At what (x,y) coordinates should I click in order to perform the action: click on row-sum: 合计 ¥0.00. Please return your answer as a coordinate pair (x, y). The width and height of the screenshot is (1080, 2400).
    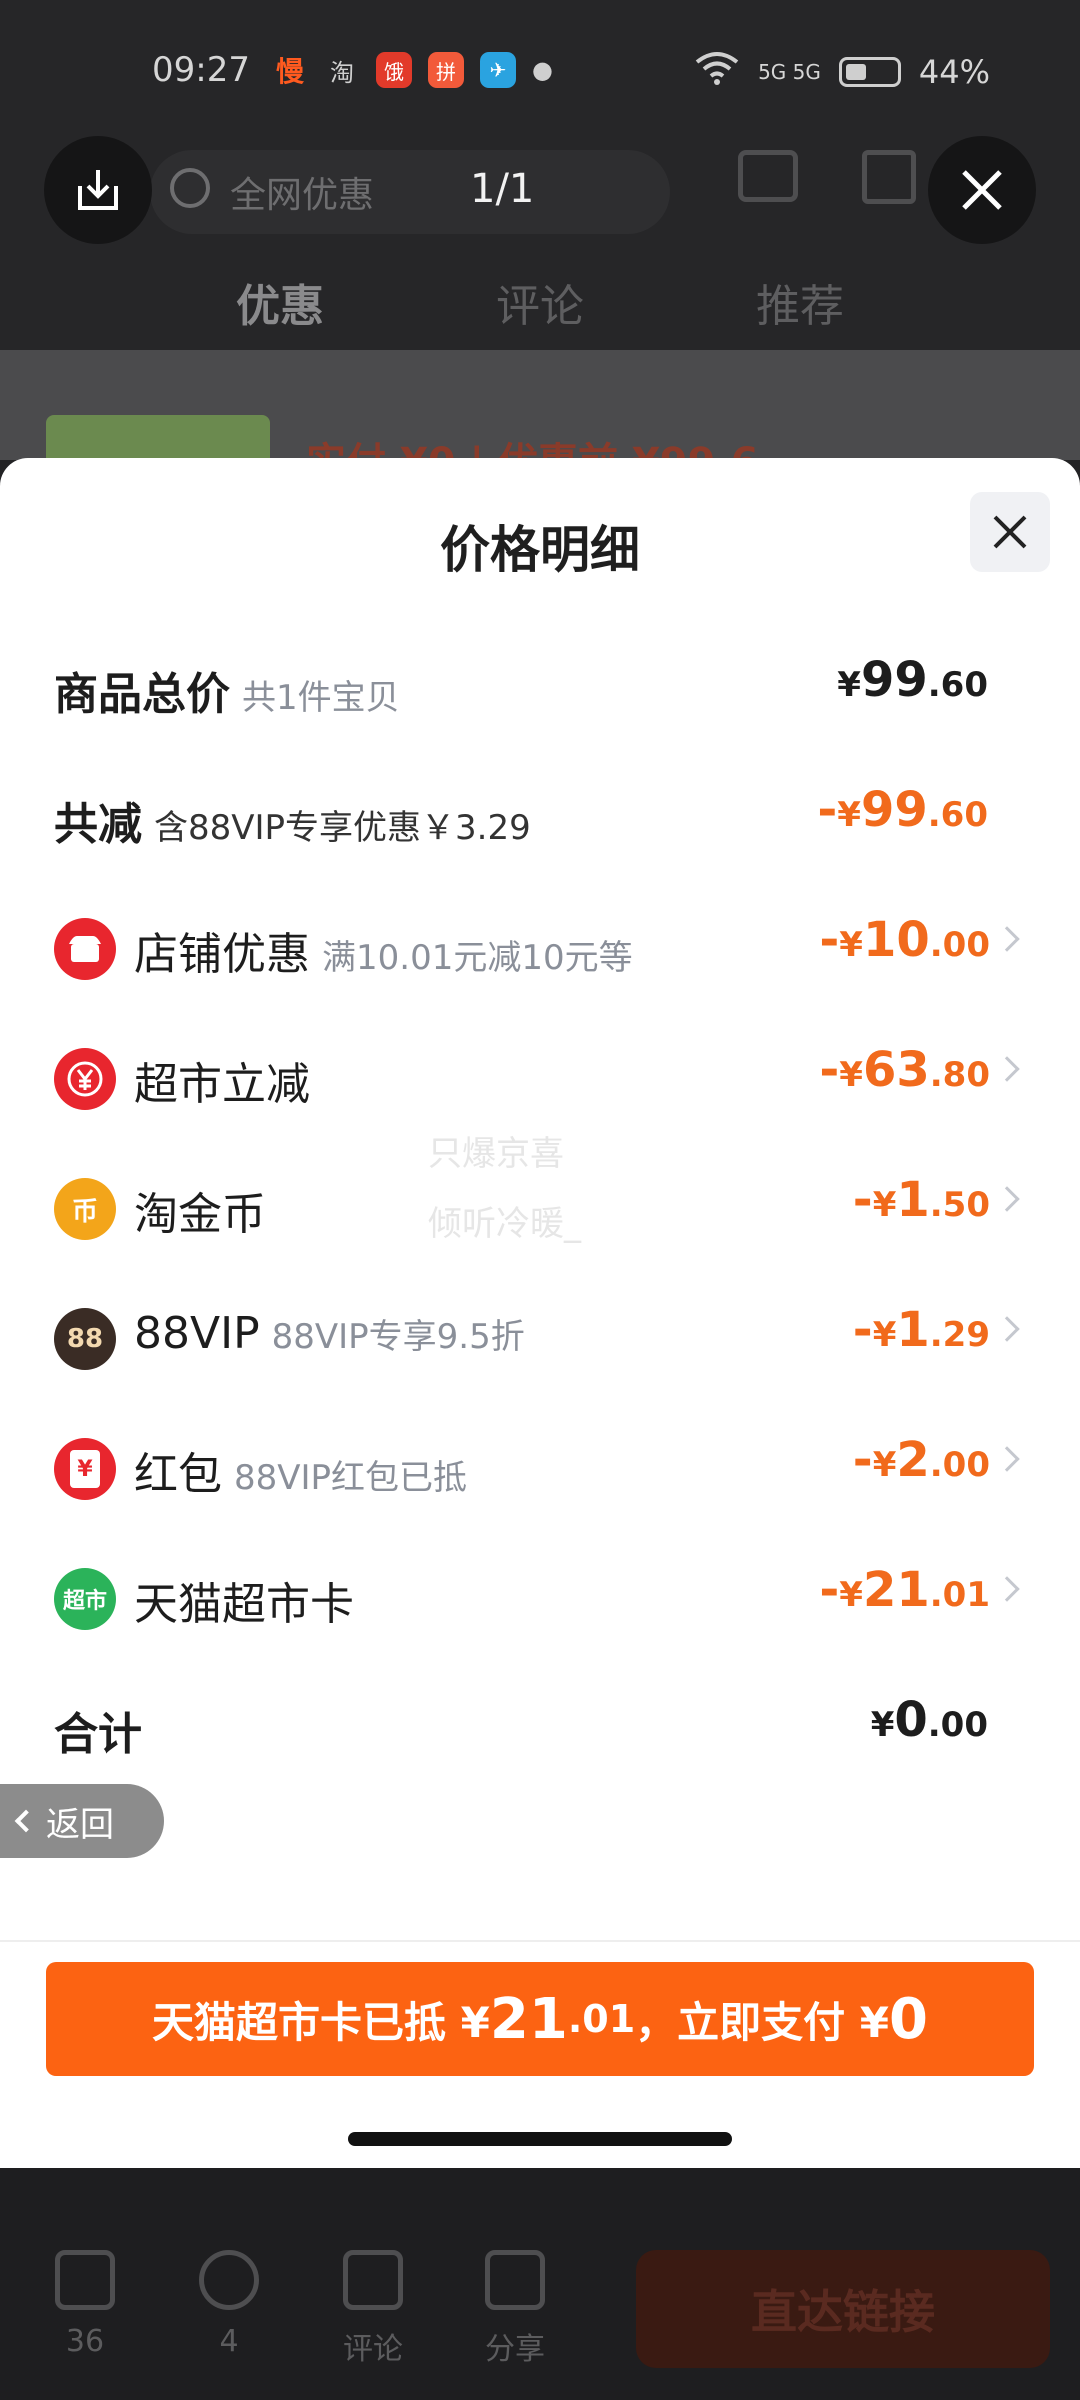
    Looking at the image, I should click on (540, 1726).